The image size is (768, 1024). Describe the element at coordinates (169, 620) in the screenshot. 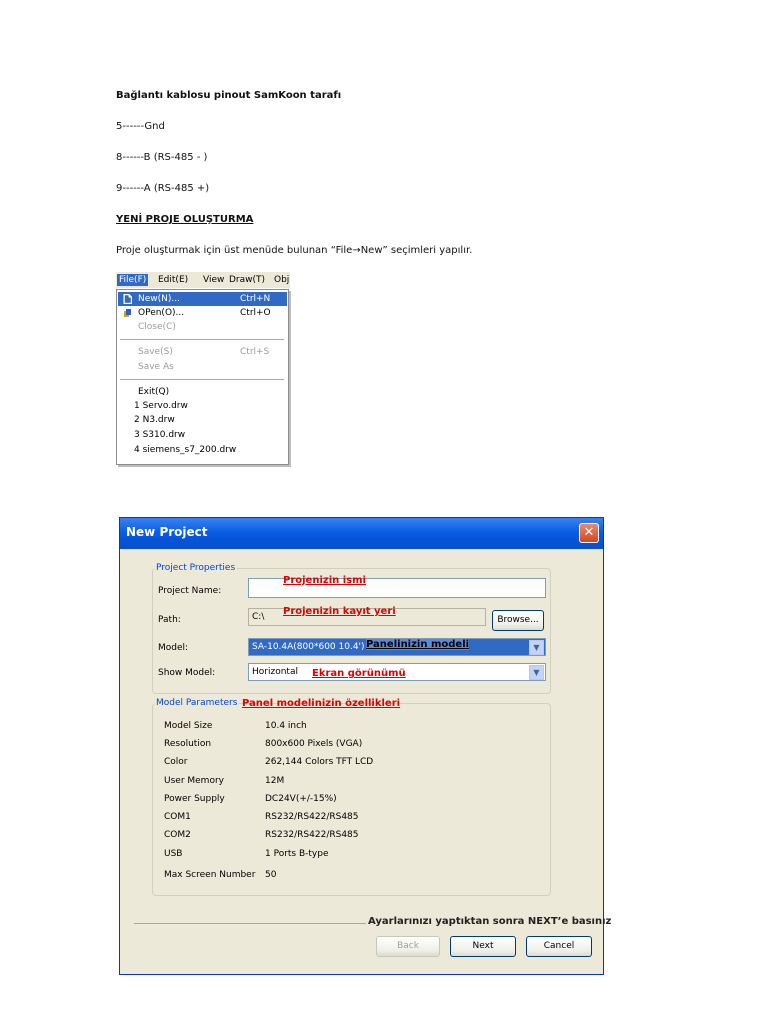

I see `path-label: Path:` at that location.